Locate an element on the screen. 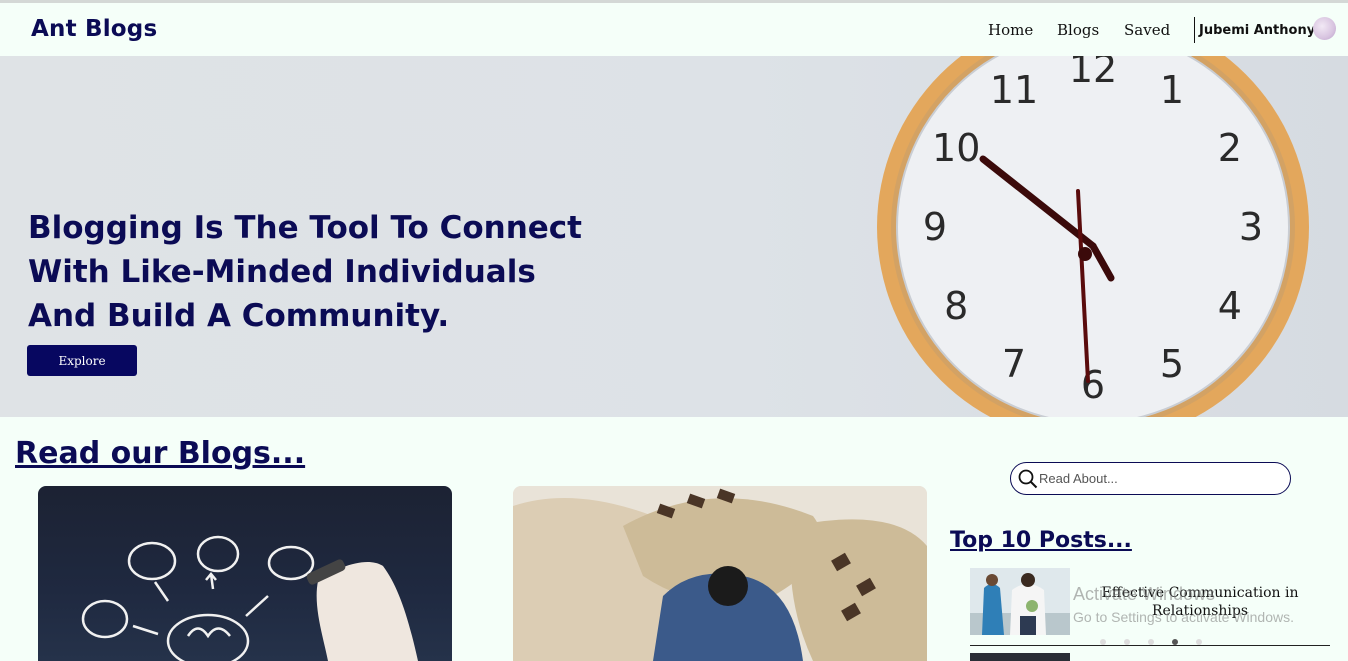  avatar is located at coordinates (1324, 28).